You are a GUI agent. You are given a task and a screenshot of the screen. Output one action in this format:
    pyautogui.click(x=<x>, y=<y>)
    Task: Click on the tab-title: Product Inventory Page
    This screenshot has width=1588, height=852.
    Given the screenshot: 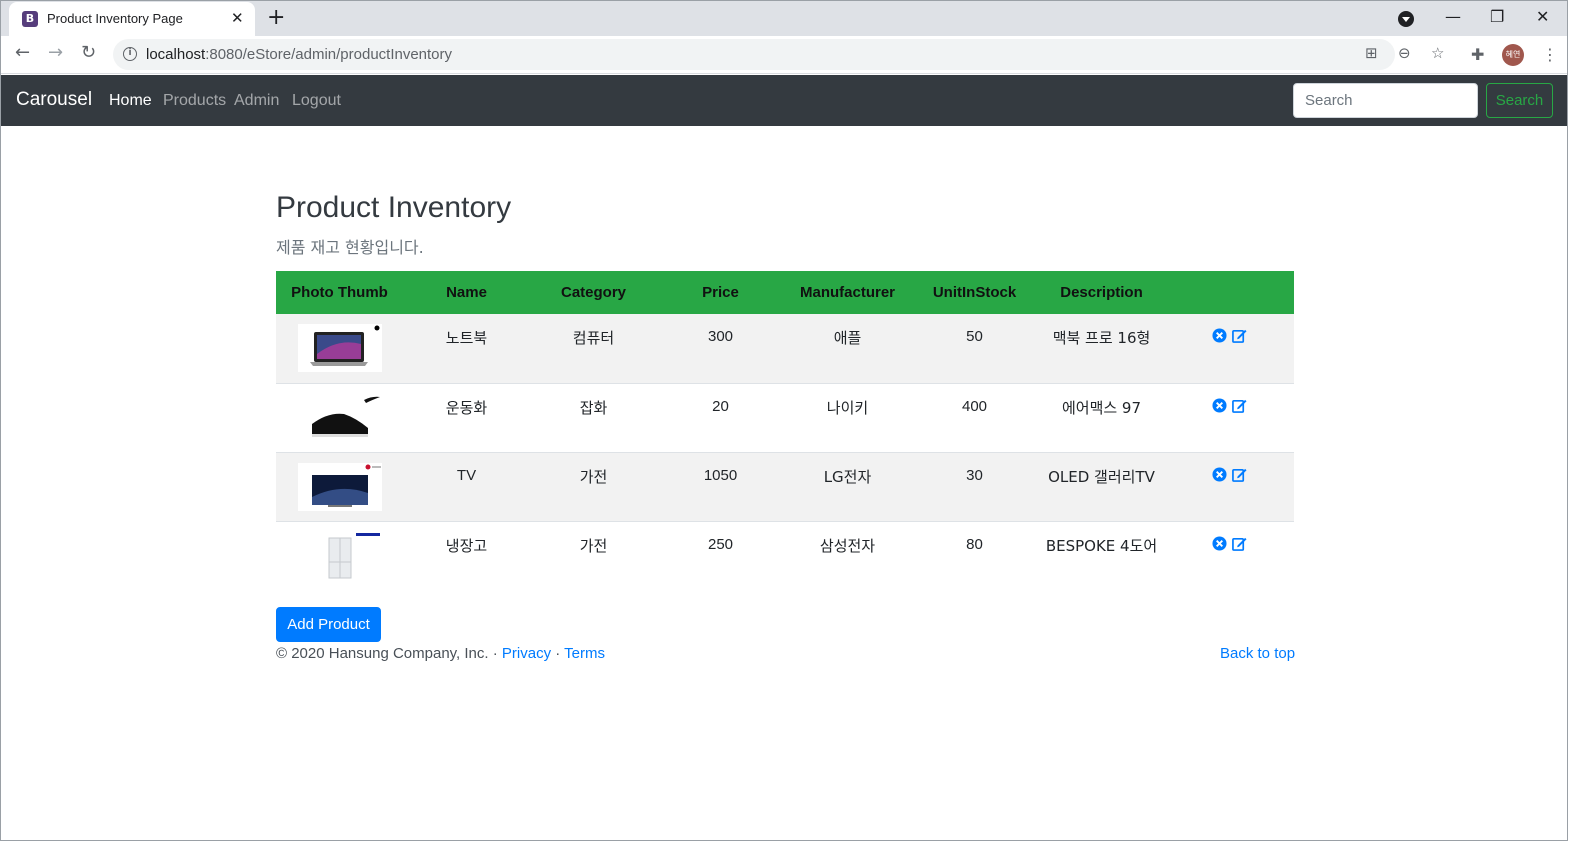 What is the action you would take?
    pyautogui.click(x=115, y=18)
    